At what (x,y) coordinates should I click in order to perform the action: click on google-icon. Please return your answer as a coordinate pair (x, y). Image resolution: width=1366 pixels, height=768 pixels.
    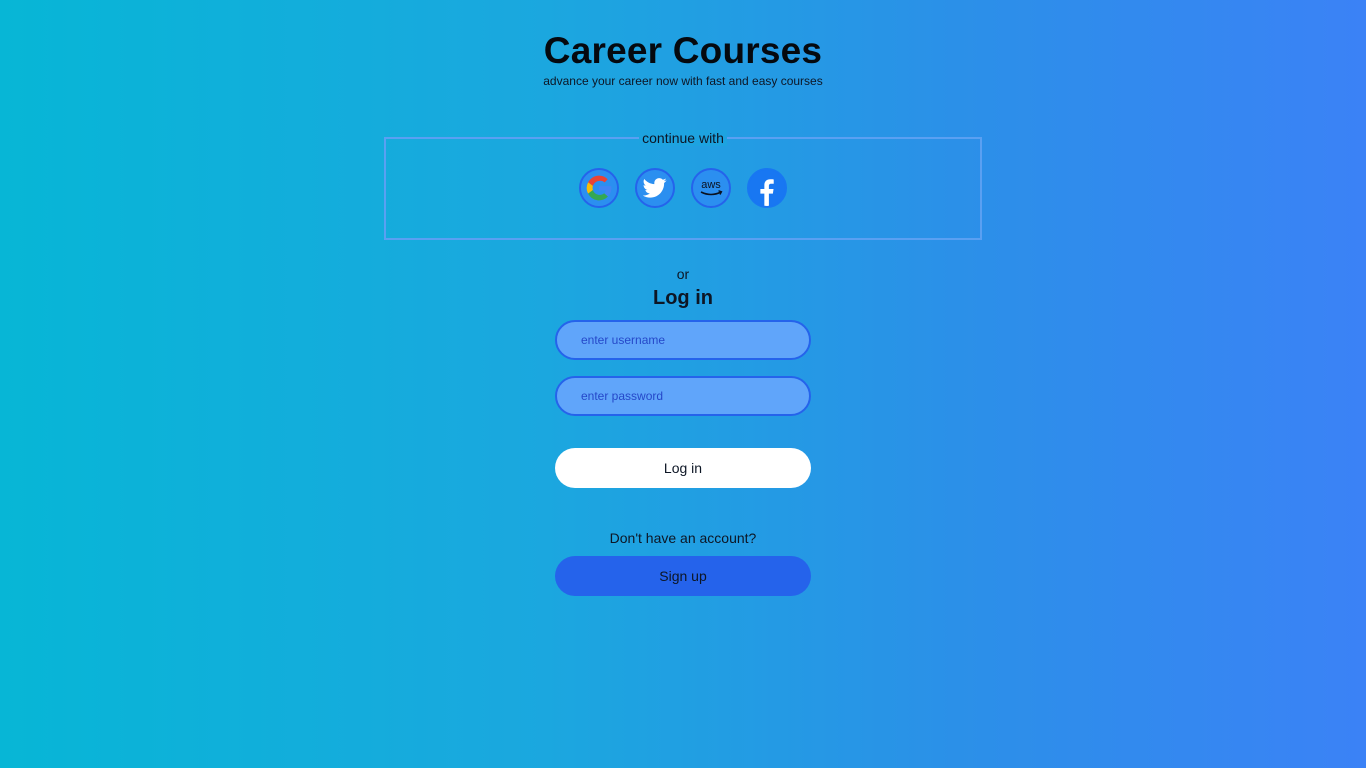
    Looking at the image, I should click on (599, 188).